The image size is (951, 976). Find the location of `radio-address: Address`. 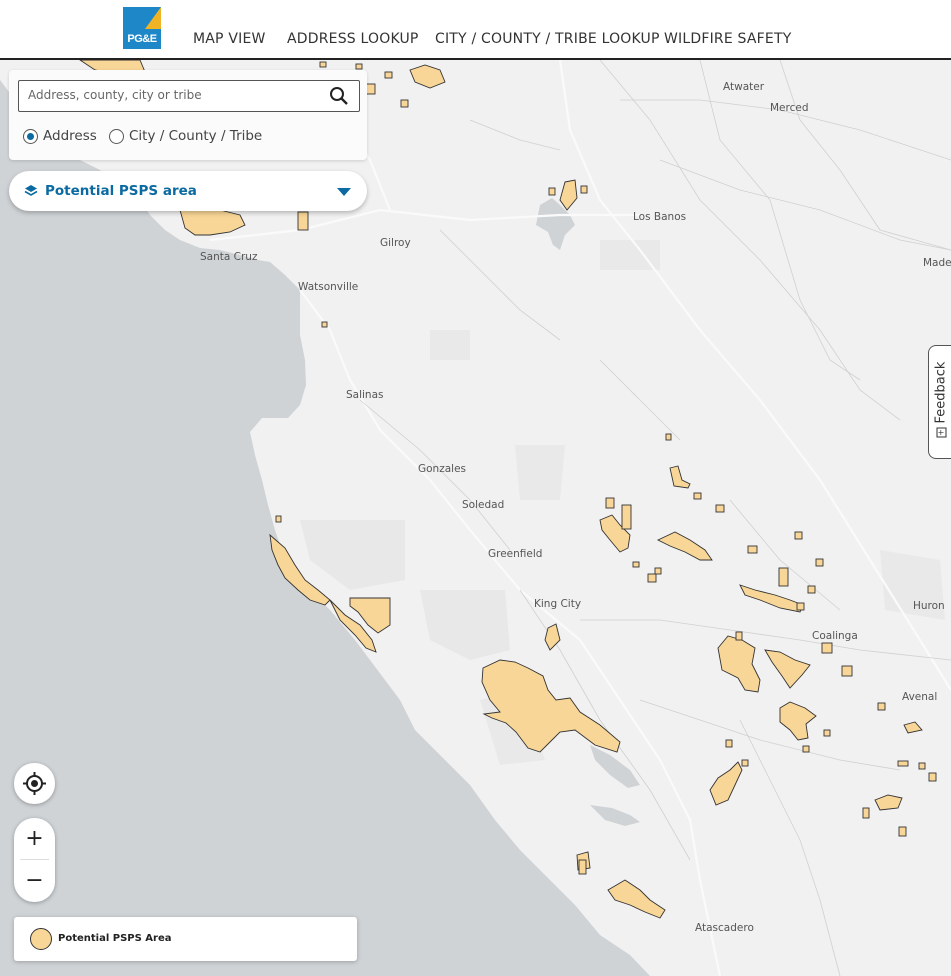

radio-address: Address is located at coordinates (60, 136).